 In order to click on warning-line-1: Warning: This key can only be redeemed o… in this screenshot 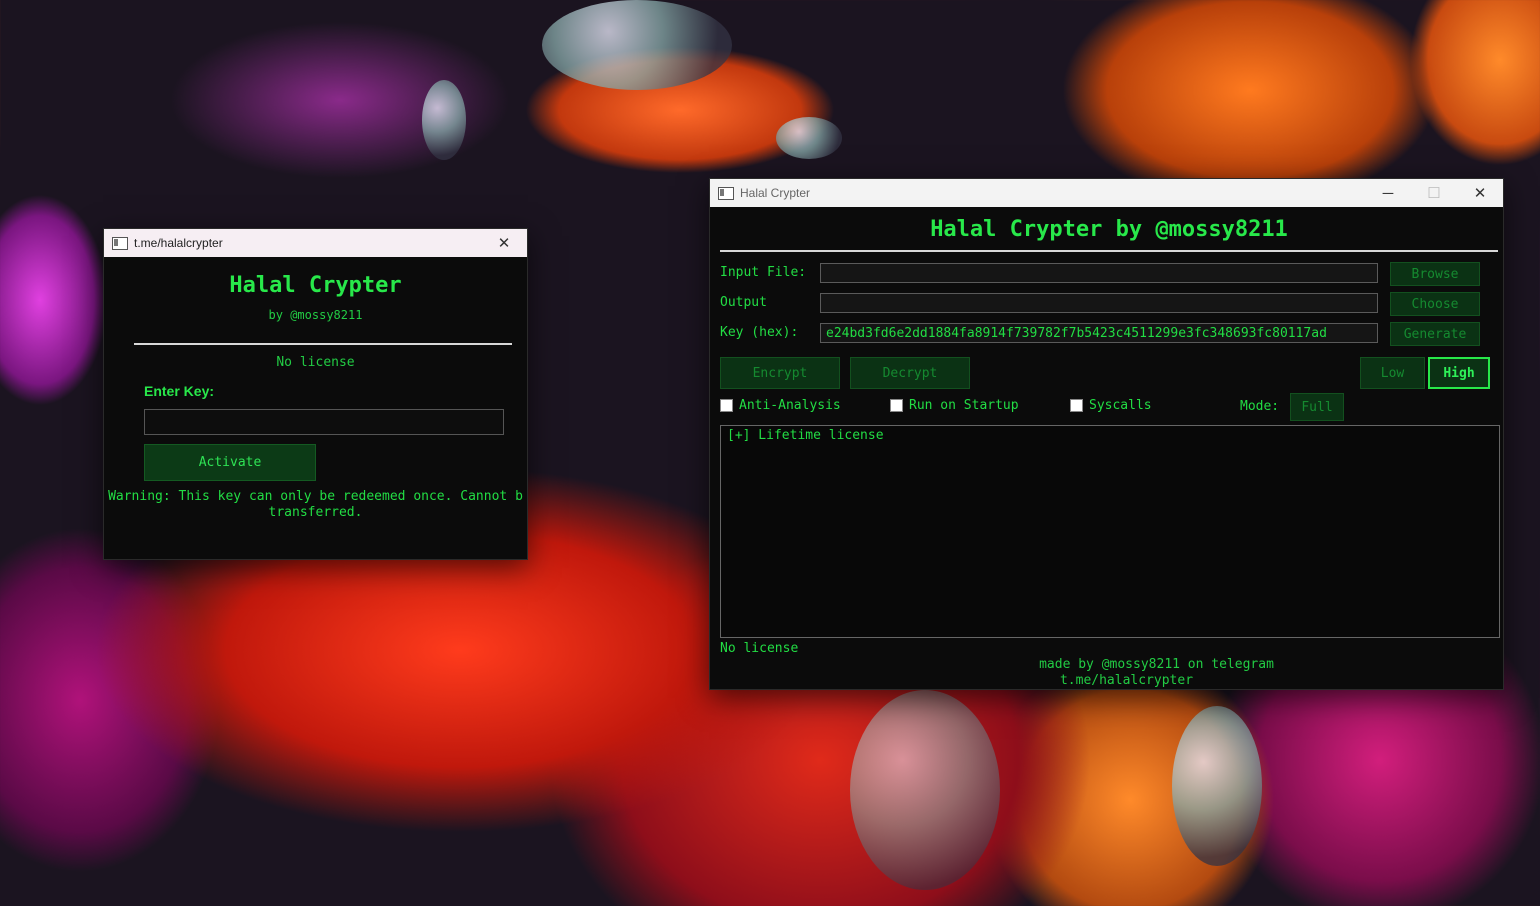, I will do `click(315, 496)`.